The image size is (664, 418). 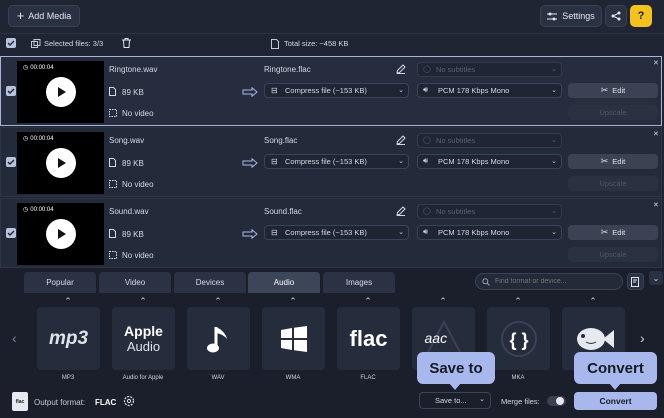 I want to click on speech-bubble-icon: ◯, so click(x=427, y=211).